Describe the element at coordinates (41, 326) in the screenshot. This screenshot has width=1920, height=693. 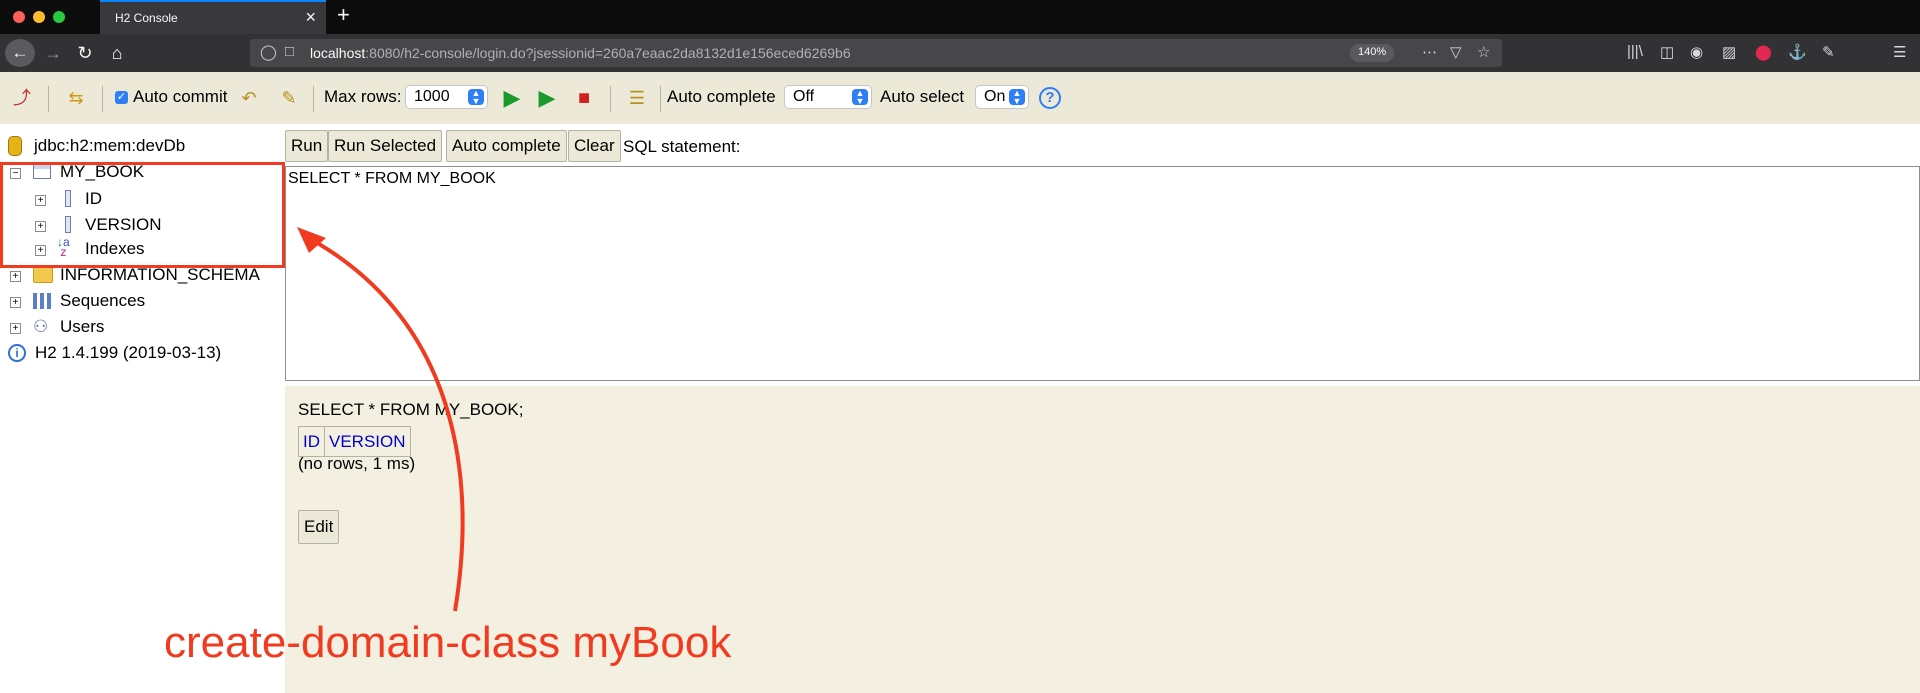
I see `users-icon: ⚇` at that location.